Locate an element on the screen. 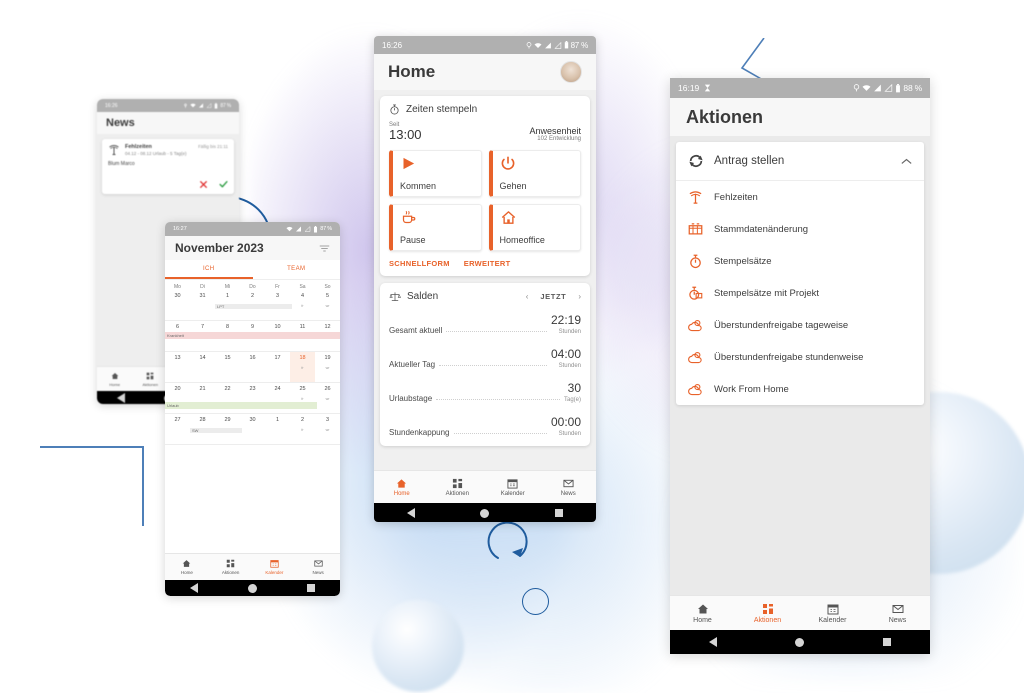 This screenshot has width=1024, height=693. status-bar: 16:26 87 % is located at coordinates (485, 45).